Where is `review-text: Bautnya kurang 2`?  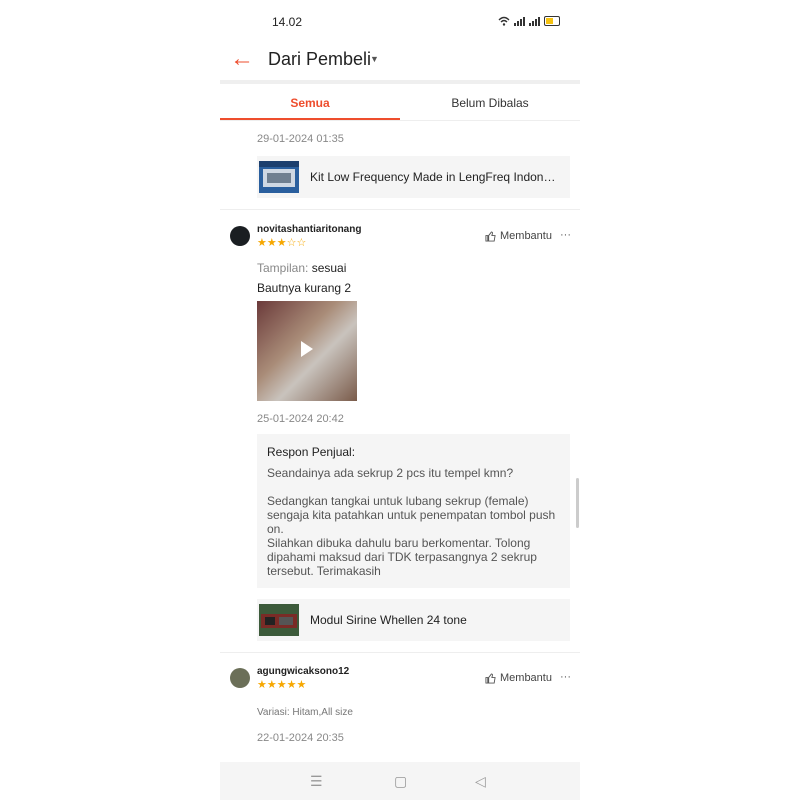
review-text: Bautnya kurang 2 is located at coordinates (304, 288).